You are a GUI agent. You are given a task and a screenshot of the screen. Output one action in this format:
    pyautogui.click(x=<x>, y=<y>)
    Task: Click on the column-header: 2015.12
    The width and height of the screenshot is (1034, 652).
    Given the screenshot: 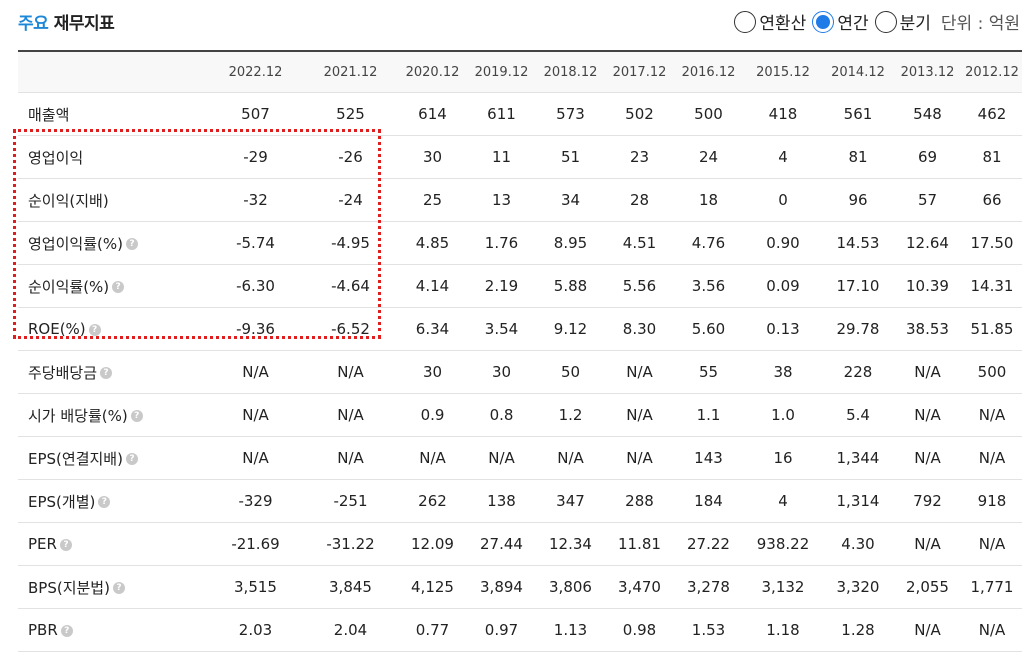 What is the action you would take?
    pyautogui.click(x=783, y=71)
    